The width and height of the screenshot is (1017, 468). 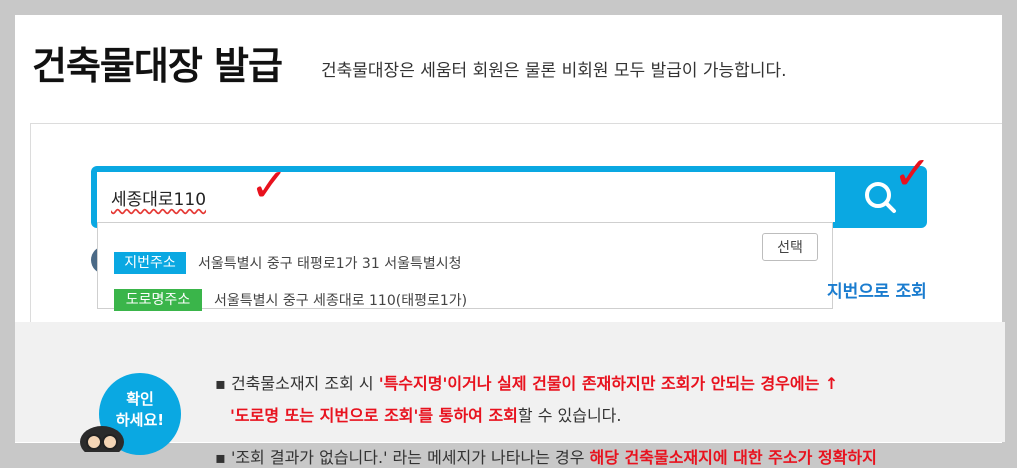 What do you see at coordinates (159, 199) in the screenshot?
I see `search-input-value: 세종대로110` at bounding box center [159, 199].